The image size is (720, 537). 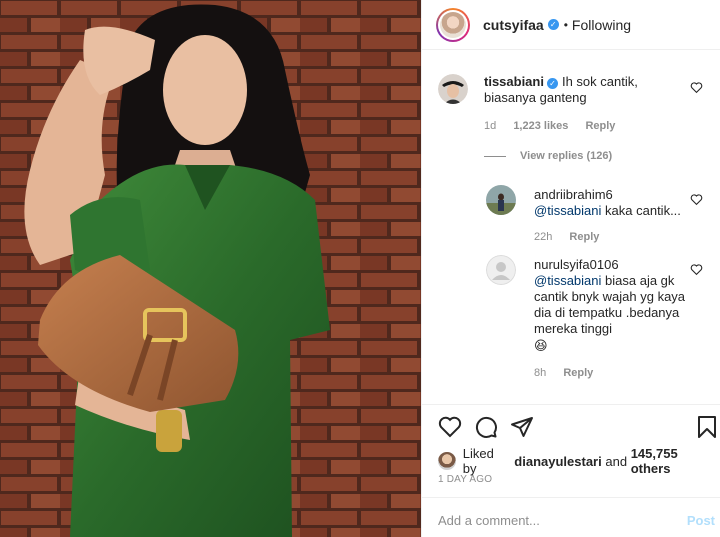 What do you see at coordinates (540, 126) in the screenshot?
I see `comment-likes: 1,223 likes` at bounding box center [540, 126].